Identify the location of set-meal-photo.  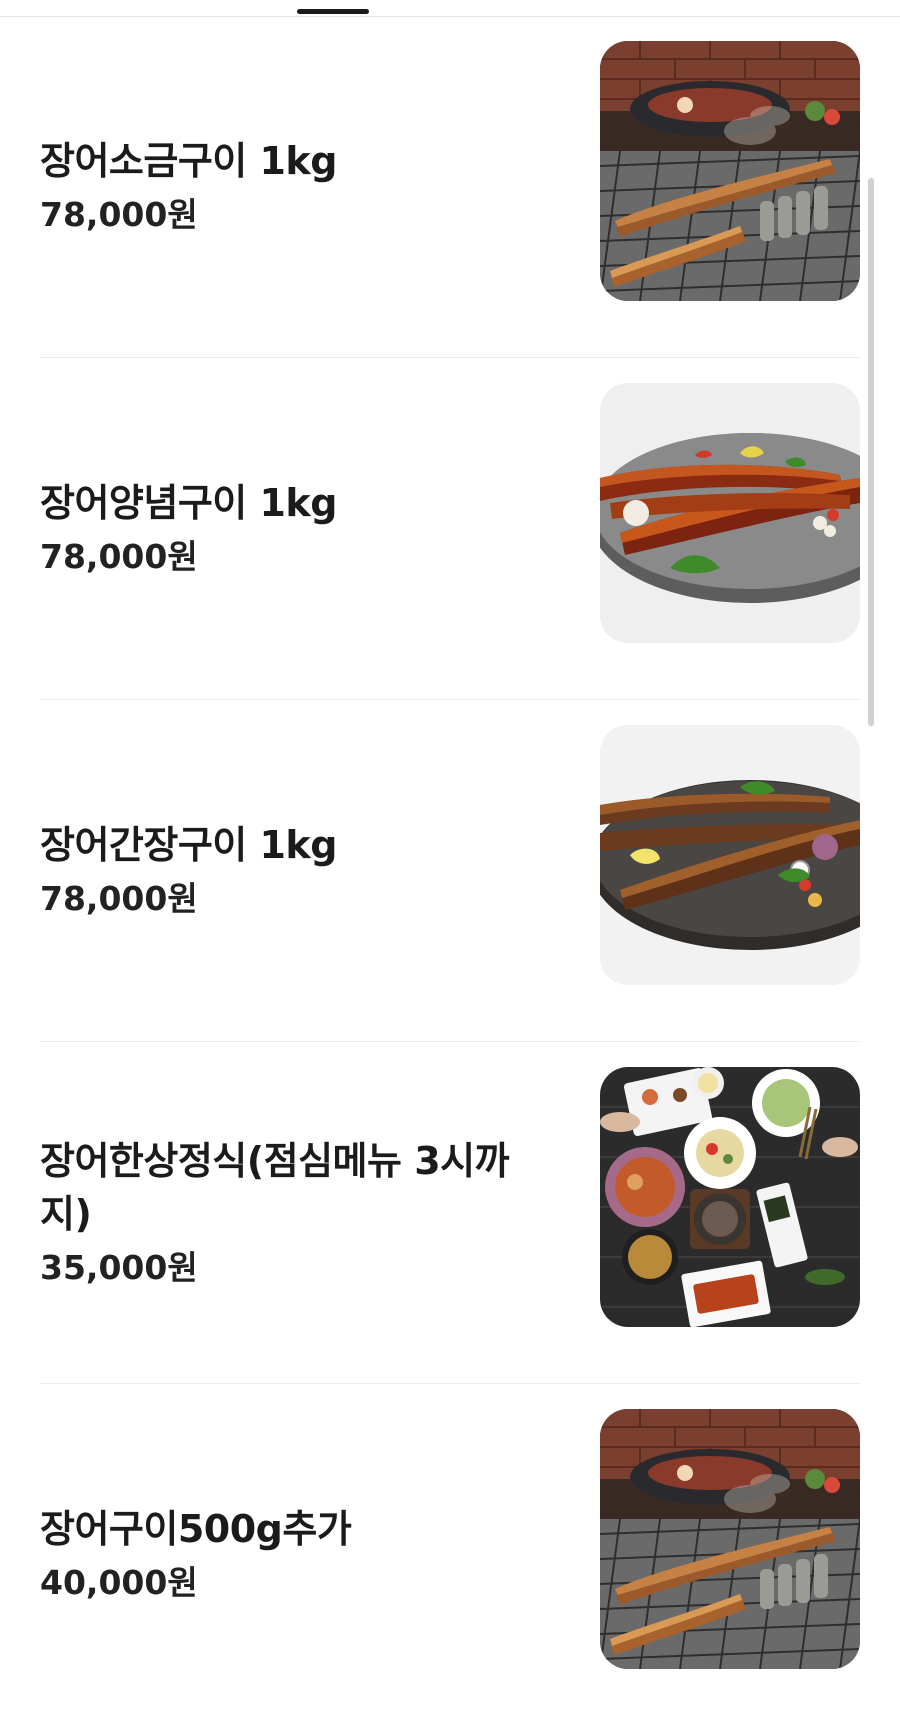
(730, 1197).